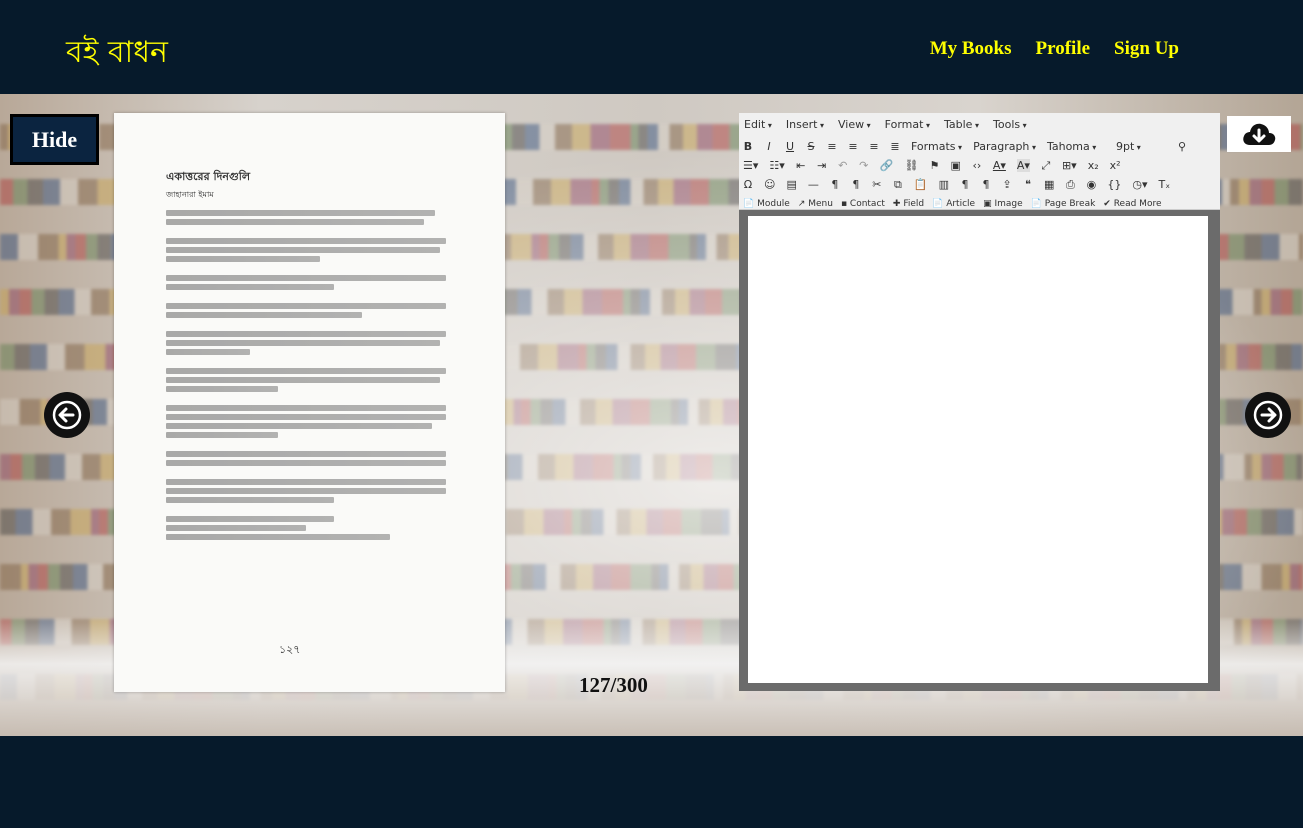 This screenshot has width=1303, height=828. What do you see at coordinates (805, 124) in the screenshot?
I see `menu-insert: Insert` at bounding box center [805, 124].